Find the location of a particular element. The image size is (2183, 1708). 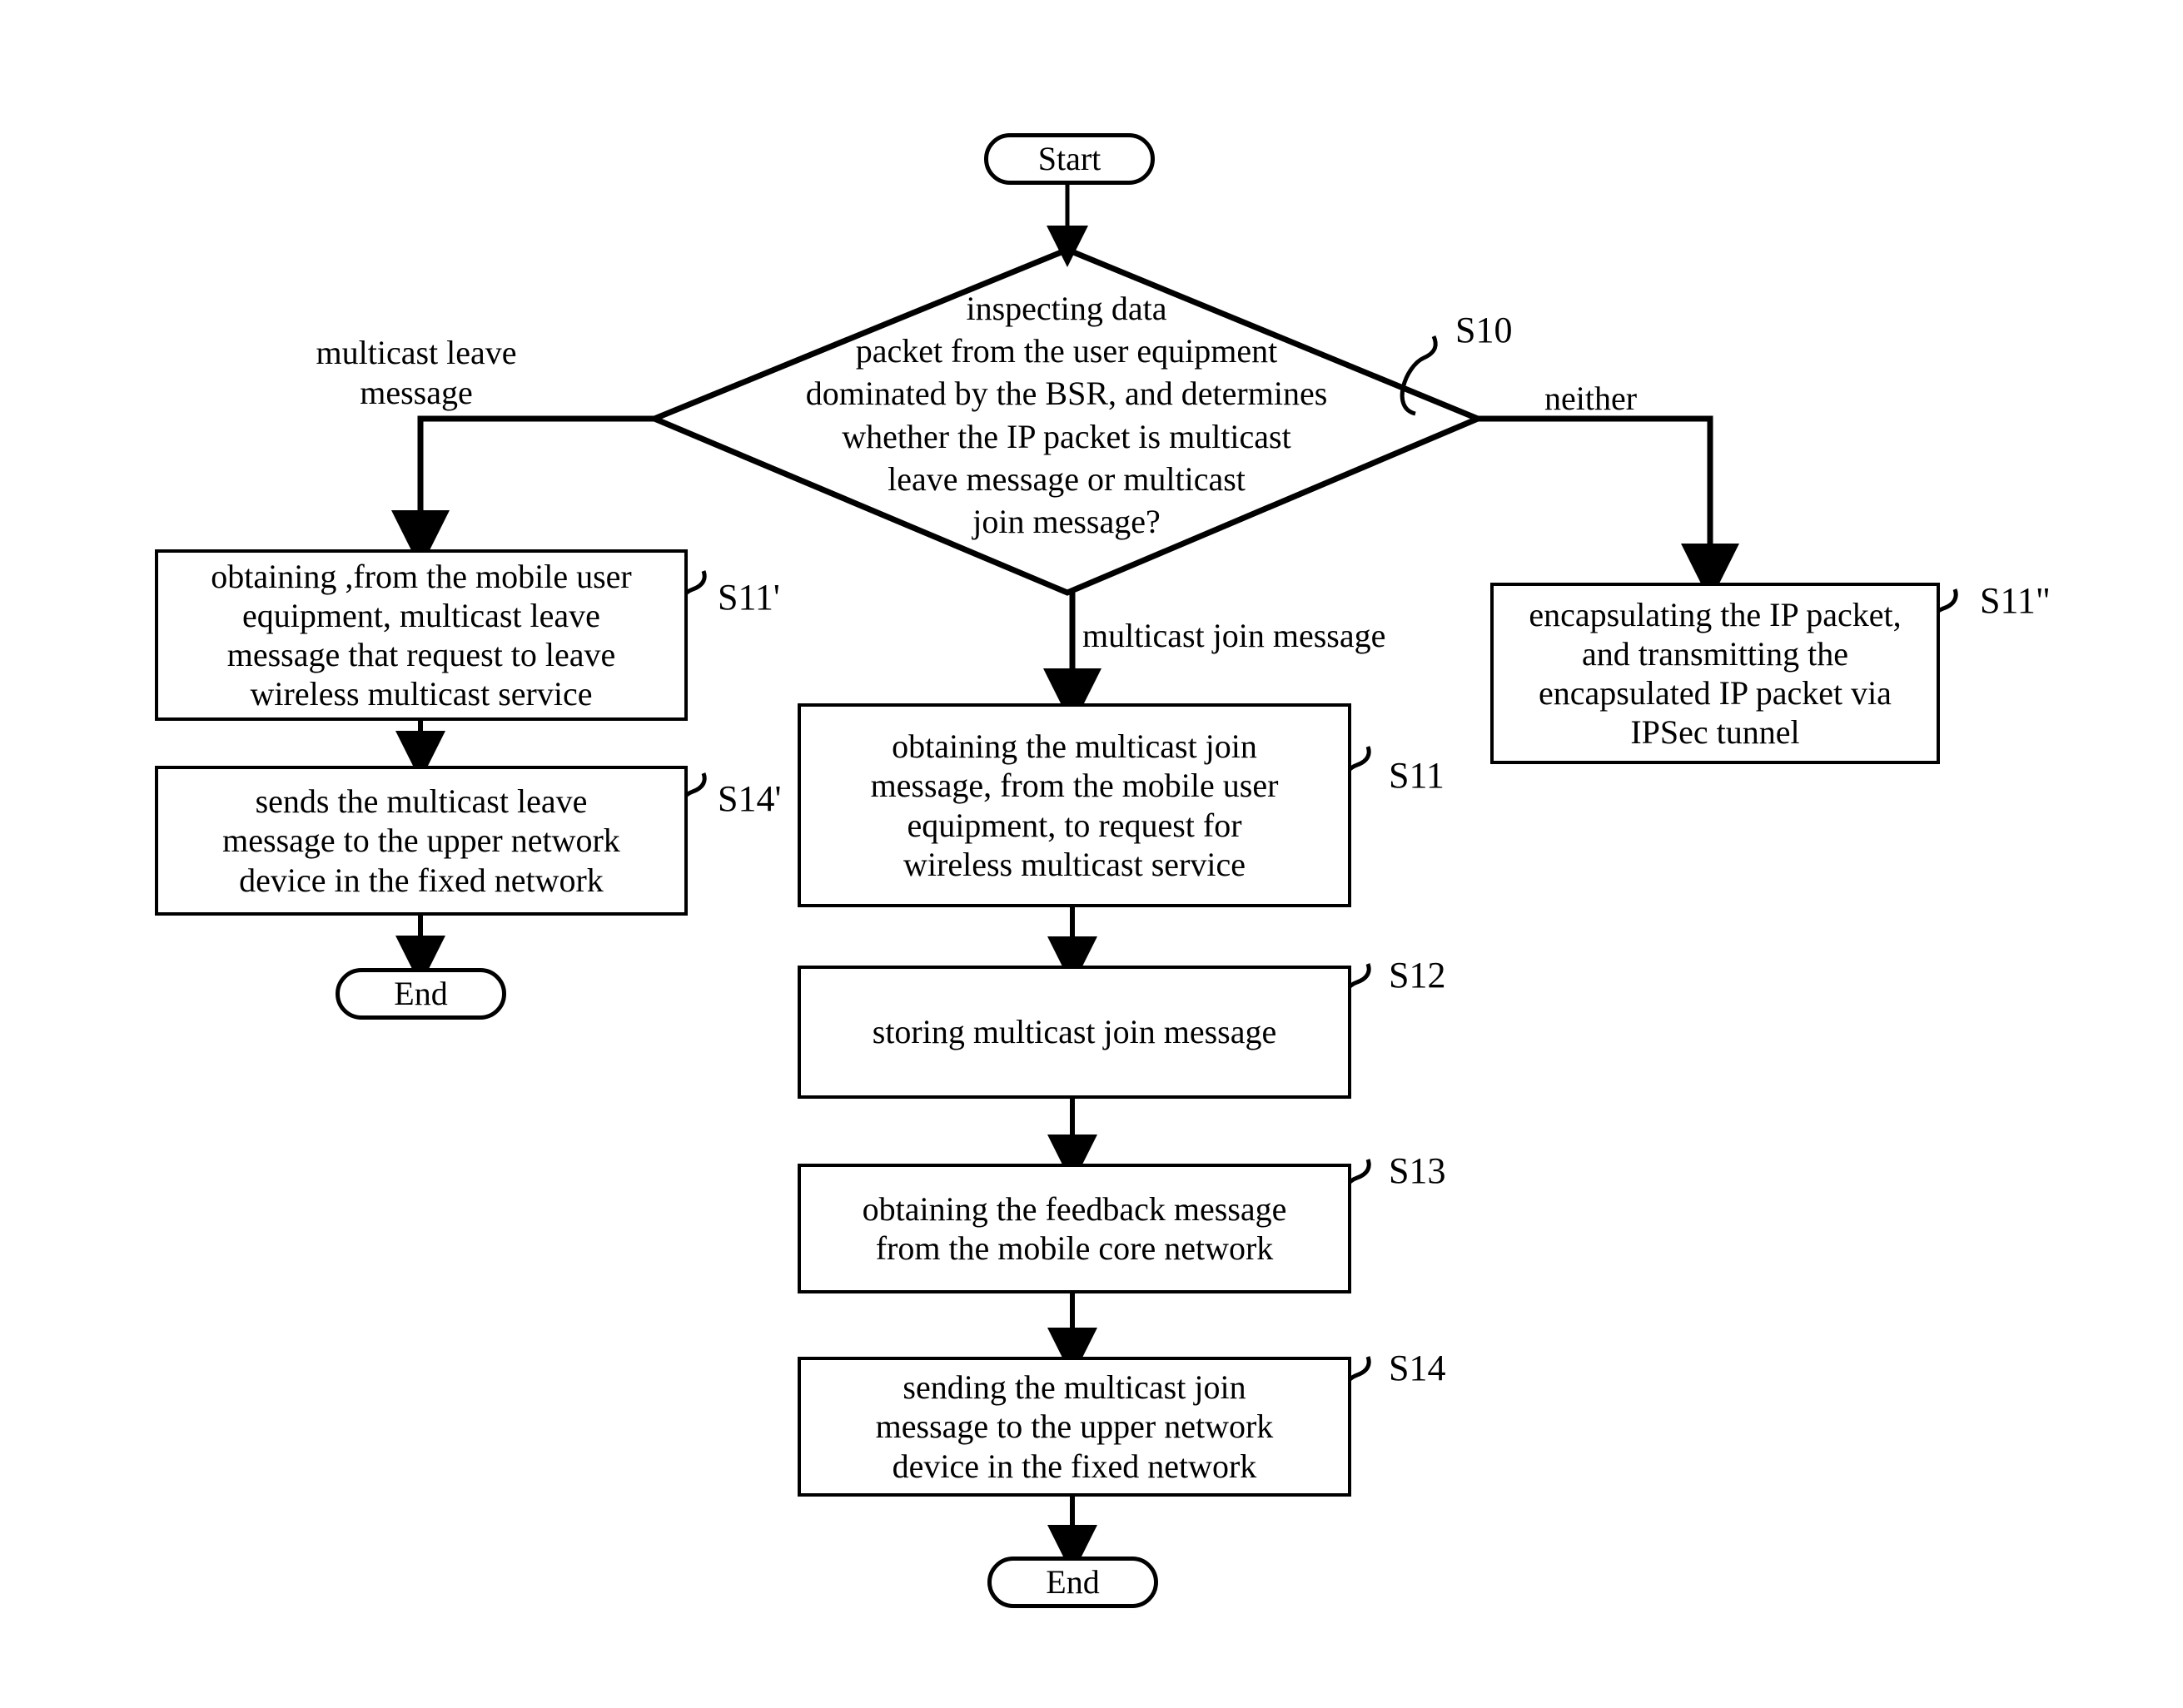

left1-line-4: wireless multicast service is located at coordinates (421, 694).